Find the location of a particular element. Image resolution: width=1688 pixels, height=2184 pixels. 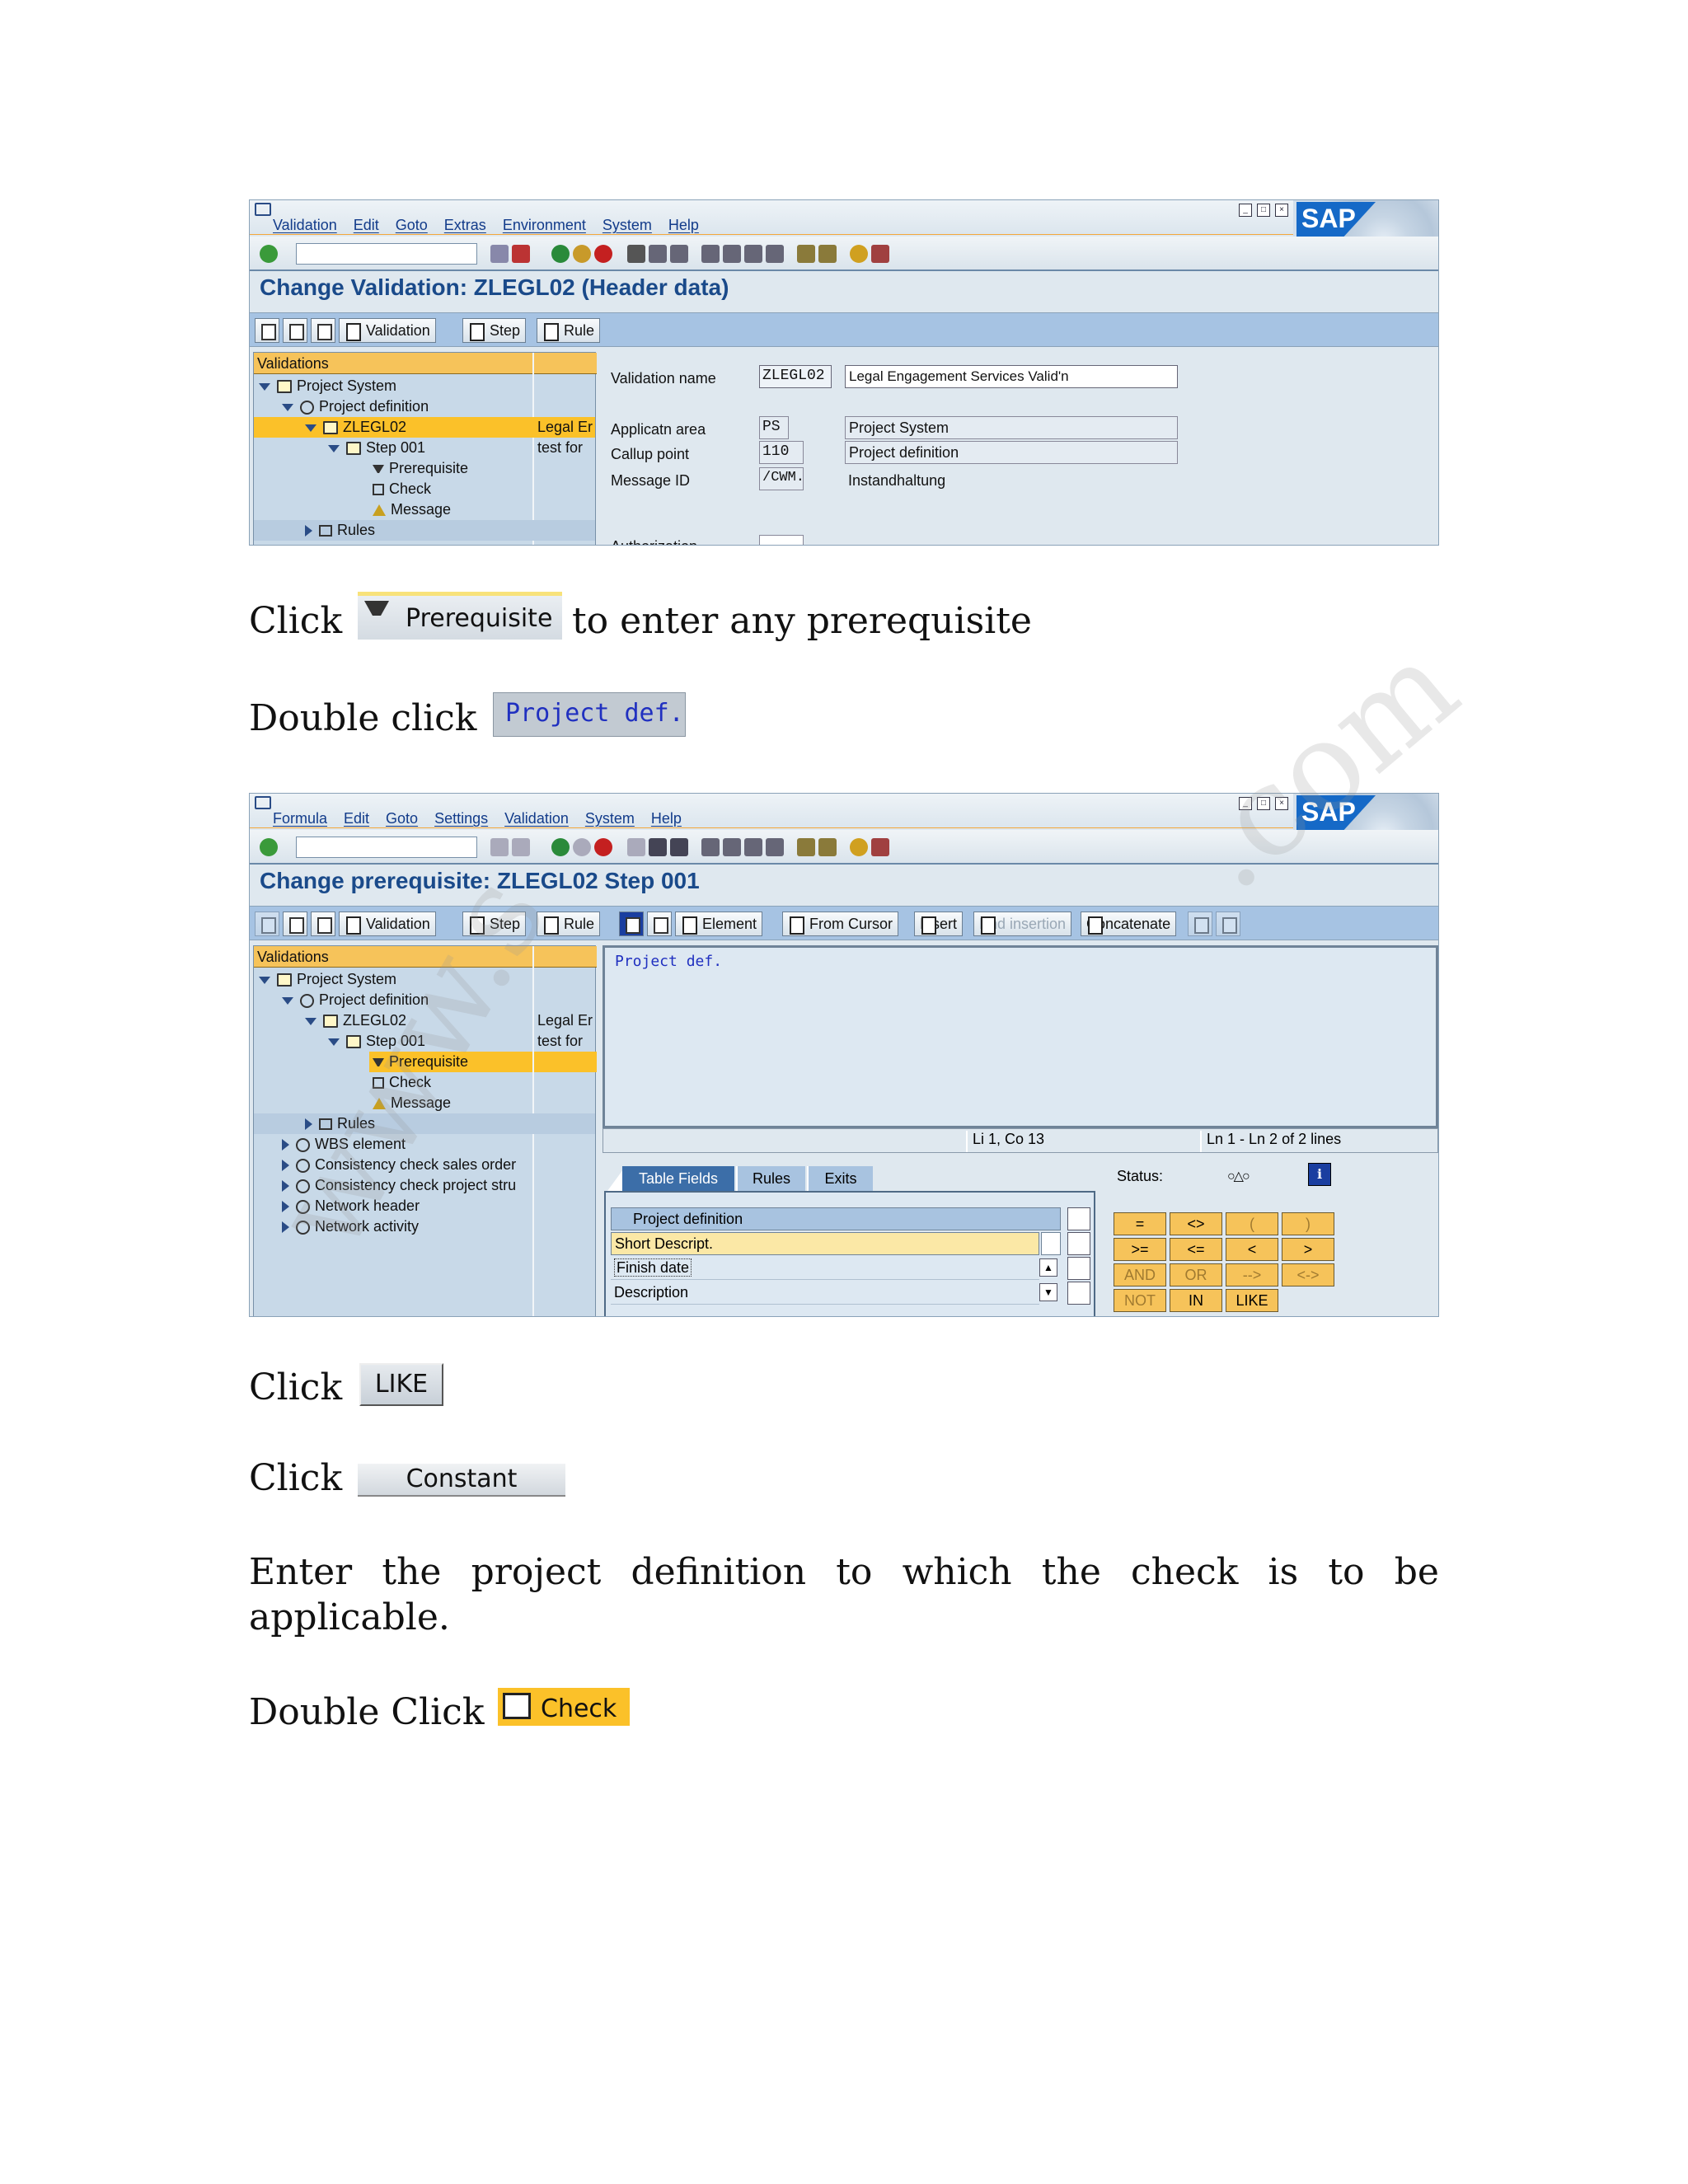

operator-gte: >= is located at coordinates (1140, 1249).